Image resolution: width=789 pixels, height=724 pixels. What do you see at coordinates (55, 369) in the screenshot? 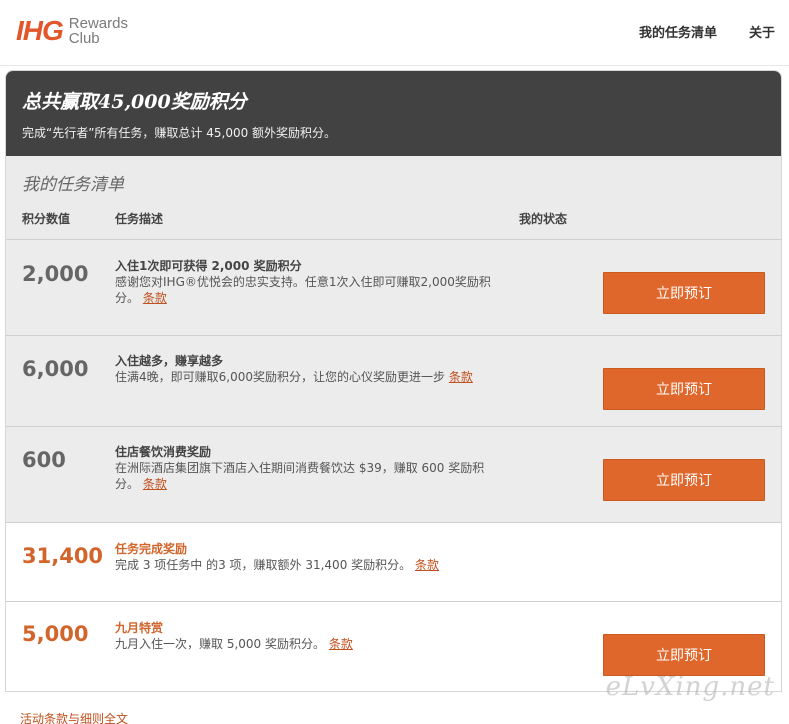
I see `task-points: 6,000` at bounding box center [55, 369].